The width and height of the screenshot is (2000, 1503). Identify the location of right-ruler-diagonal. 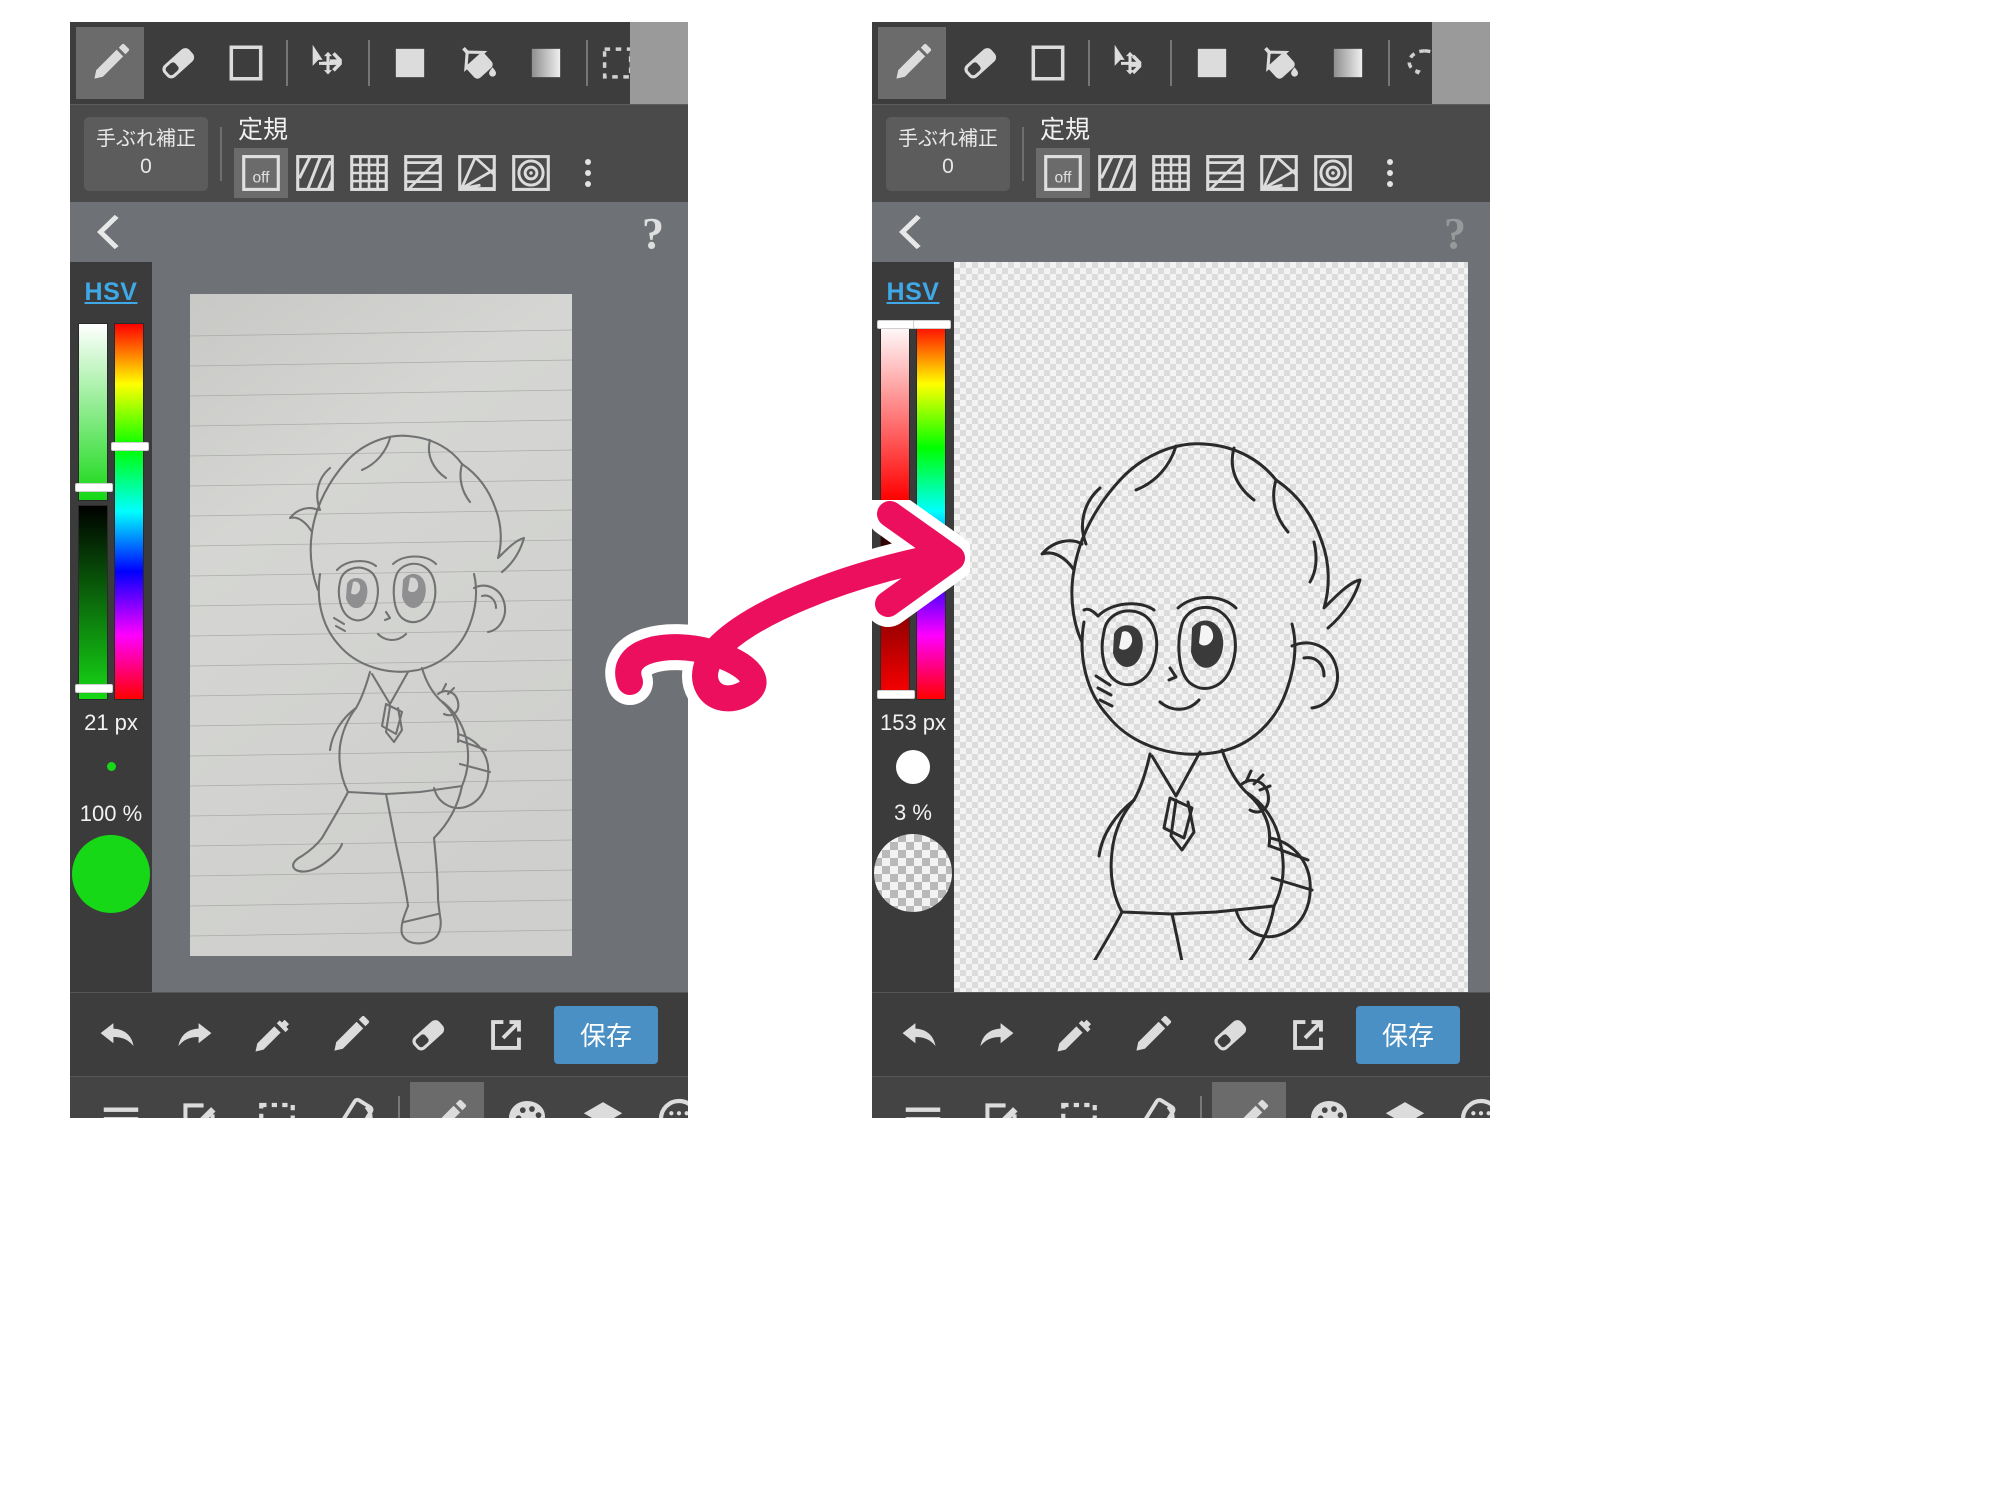
(1117, 173).